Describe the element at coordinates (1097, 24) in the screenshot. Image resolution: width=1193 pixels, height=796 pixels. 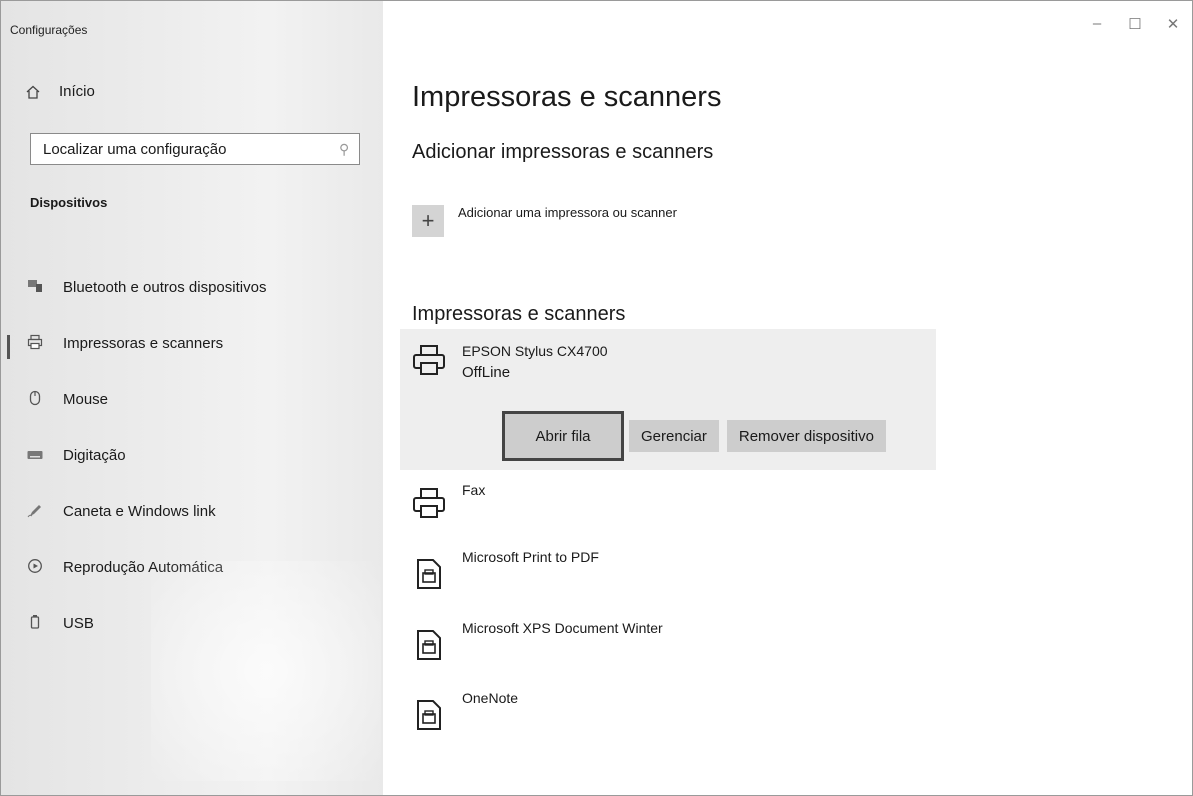
I see `minimize-button: –` at that location.